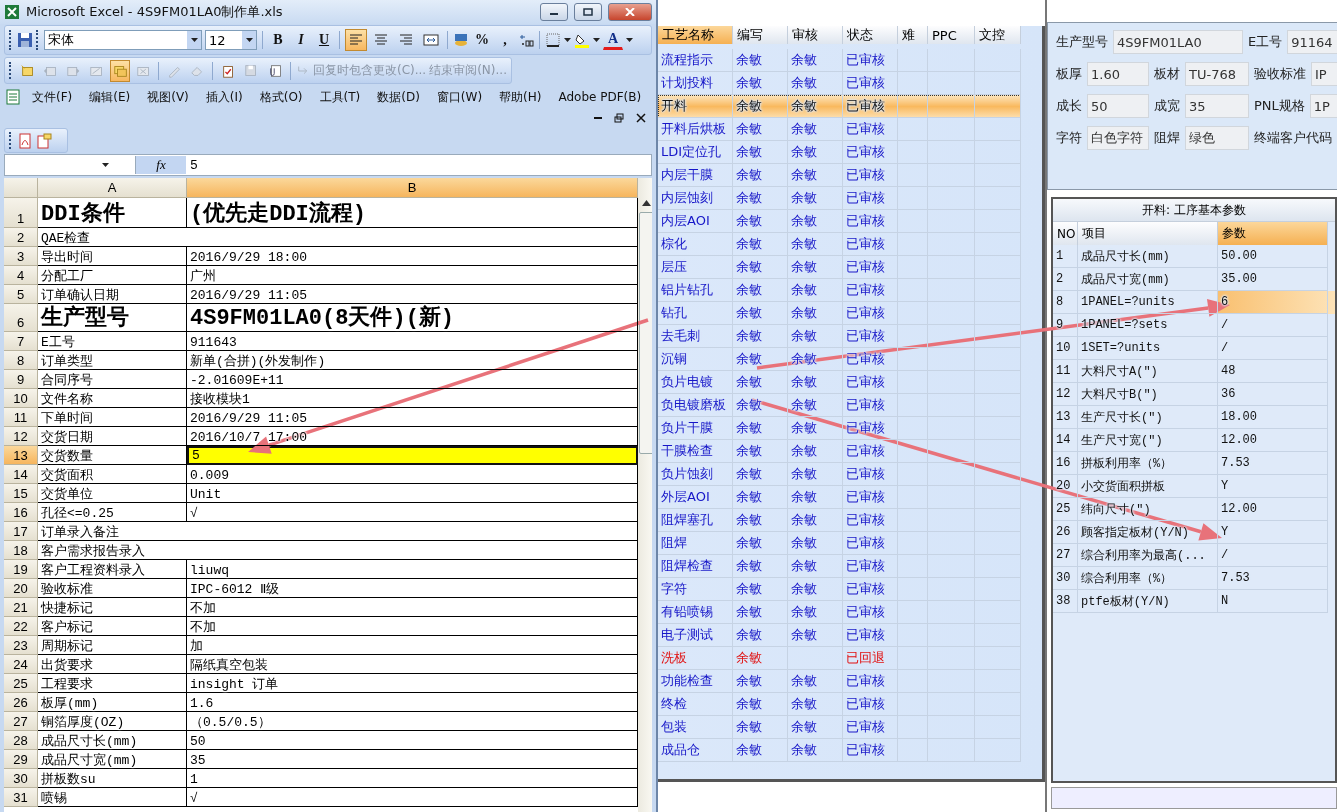  I want to click on italic-button: I, so click(301, 40).